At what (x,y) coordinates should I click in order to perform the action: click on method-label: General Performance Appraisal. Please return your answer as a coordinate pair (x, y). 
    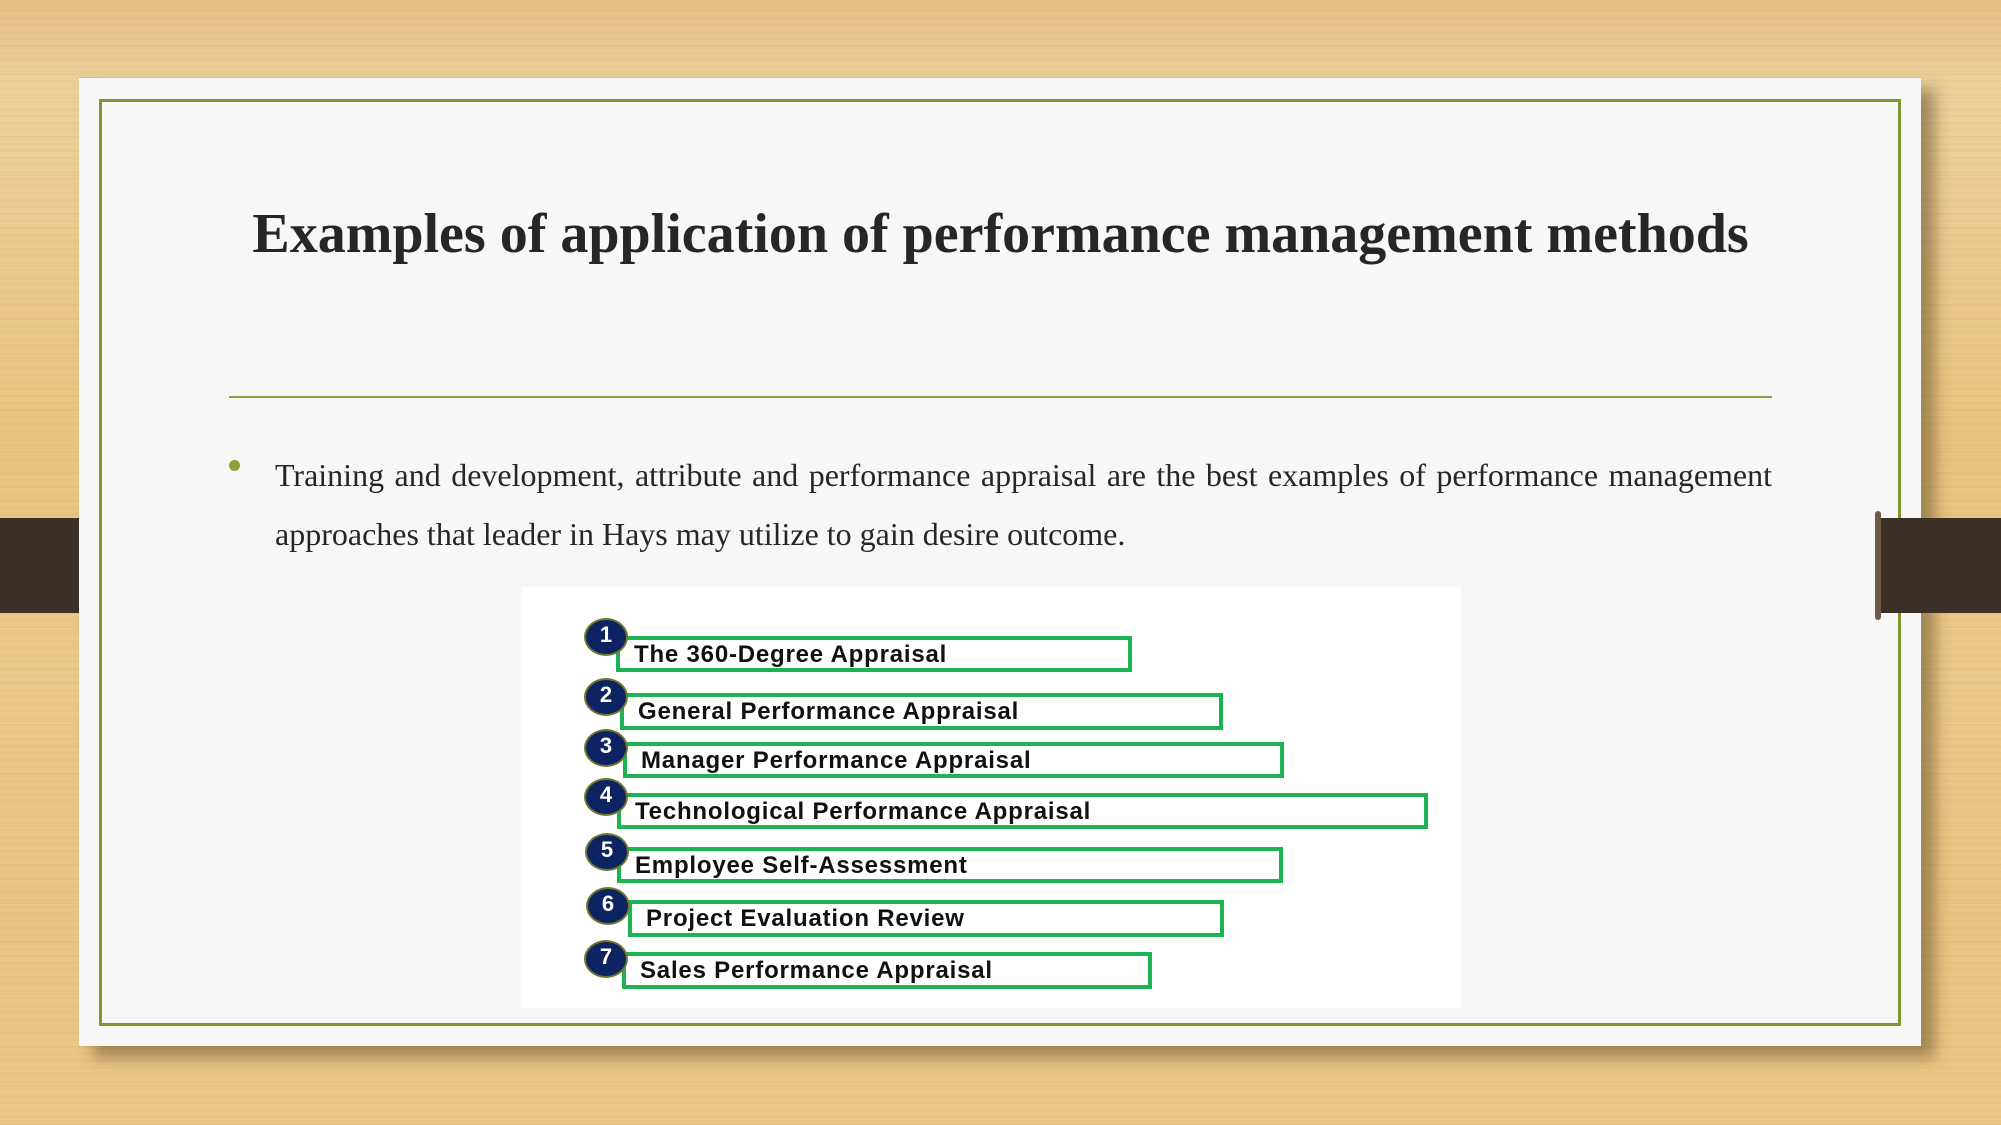
    Looking at the image, I should click on (829, 711).